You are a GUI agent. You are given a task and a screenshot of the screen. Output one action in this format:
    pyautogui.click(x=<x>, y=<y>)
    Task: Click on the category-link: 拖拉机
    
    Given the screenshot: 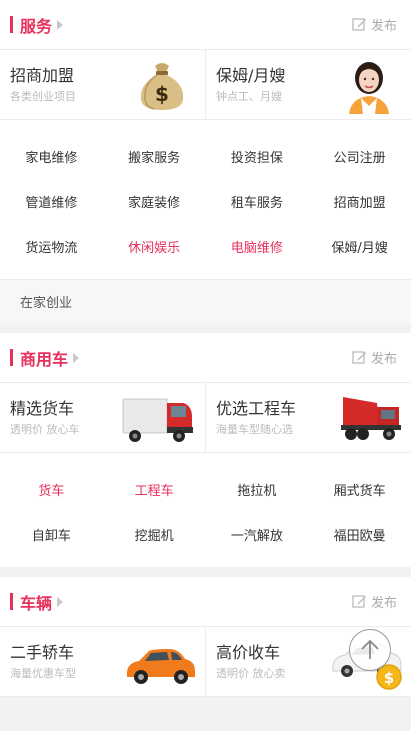 What is the action you would take?
    pyautogui.click(x=257, y=489)
    